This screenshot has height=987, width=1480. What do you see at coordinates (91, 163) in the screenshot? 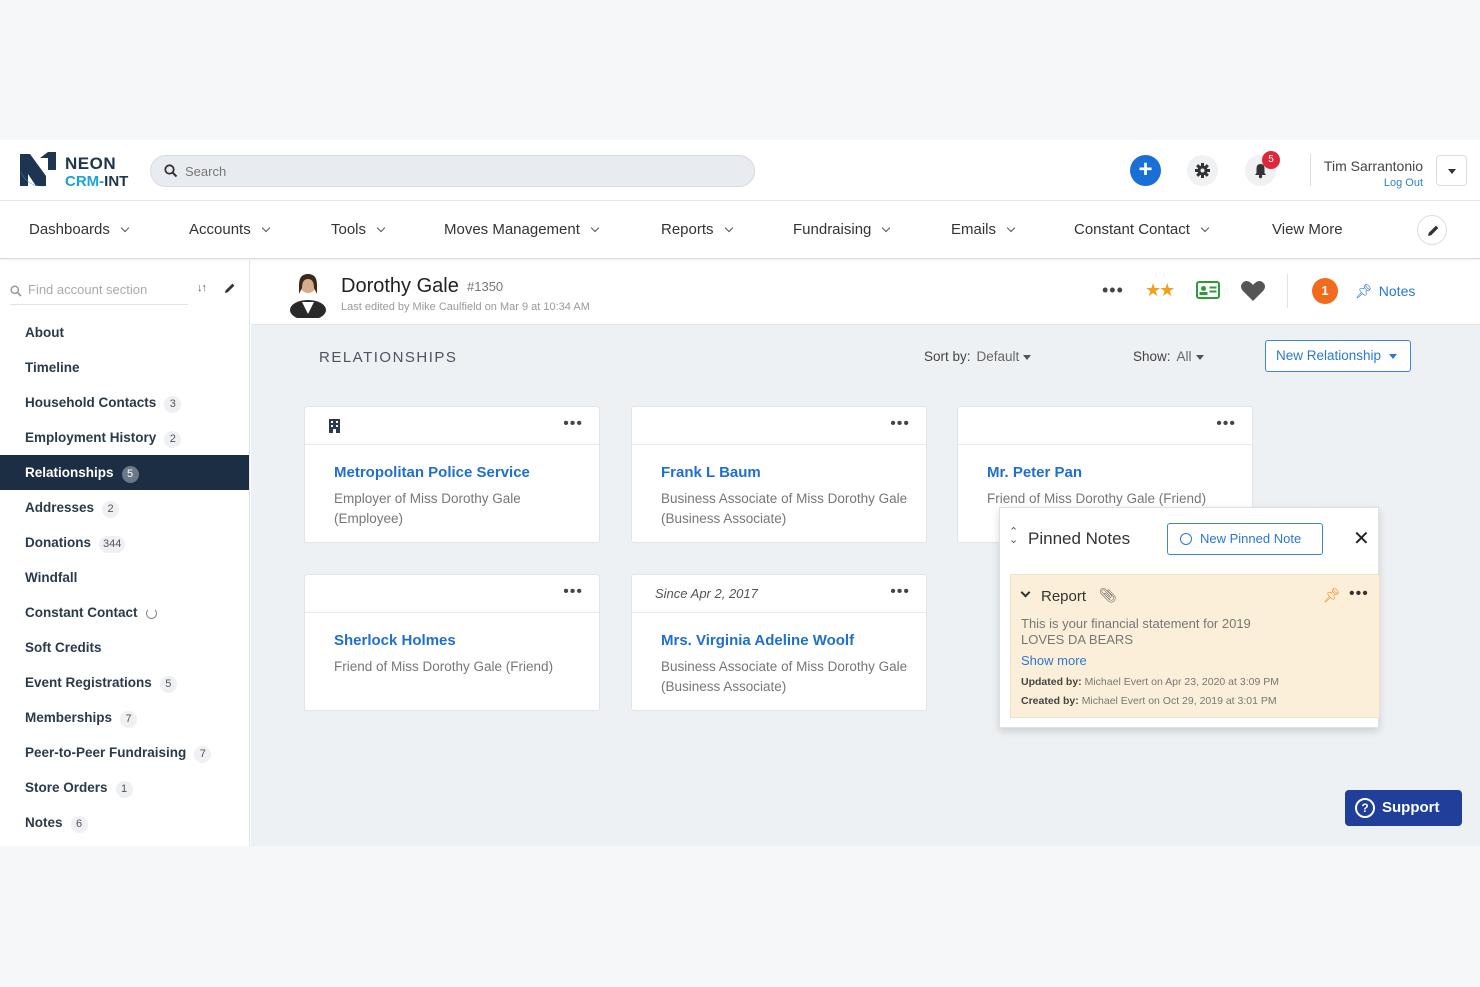
I see `logo-text-neon: NEON` at bounding box center [91, 163].